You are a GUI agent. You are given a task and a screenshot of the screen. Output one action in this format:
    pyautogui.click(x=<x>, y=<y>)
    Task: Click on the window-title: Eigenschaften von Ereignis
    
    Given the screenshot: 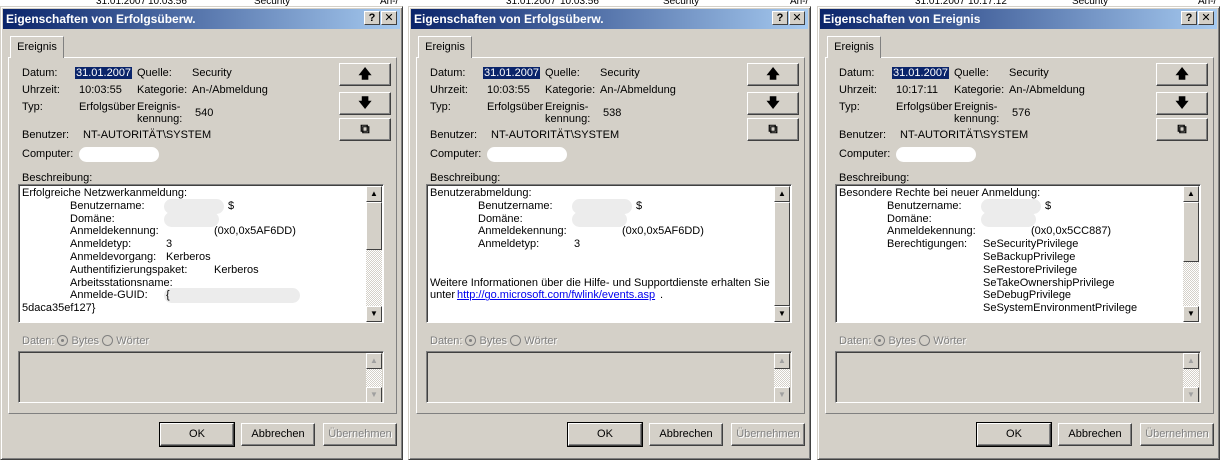 What is the action you would take?
    pyautogui.click(x=902, y=19)
    